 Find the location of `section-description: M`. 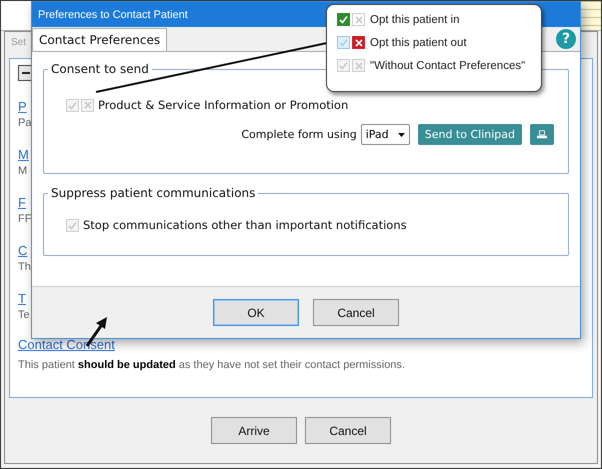

section-description: M is located at coordinates (23, 172).